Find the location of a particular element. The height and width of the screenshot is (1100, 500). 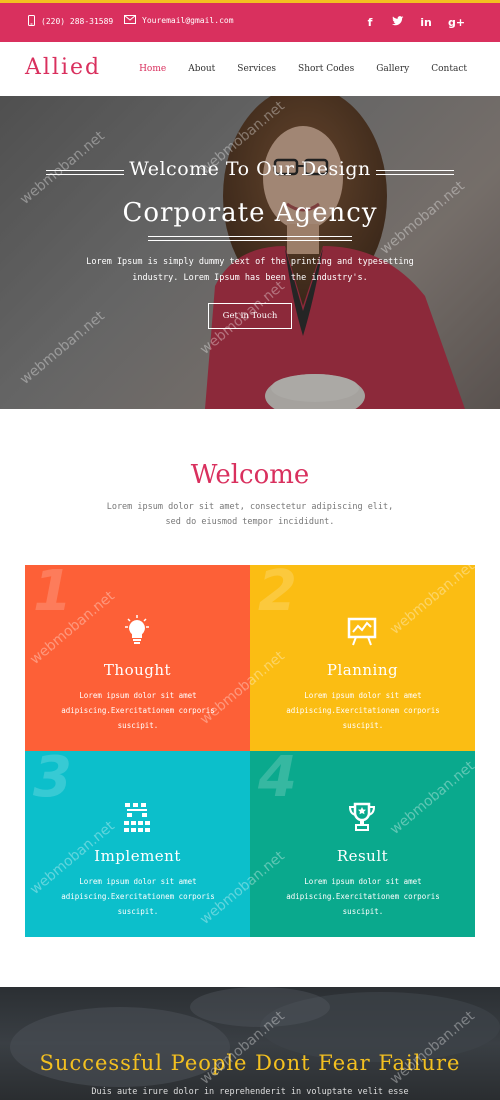

social-links: f in g+ is located at coordinates (415, 22).